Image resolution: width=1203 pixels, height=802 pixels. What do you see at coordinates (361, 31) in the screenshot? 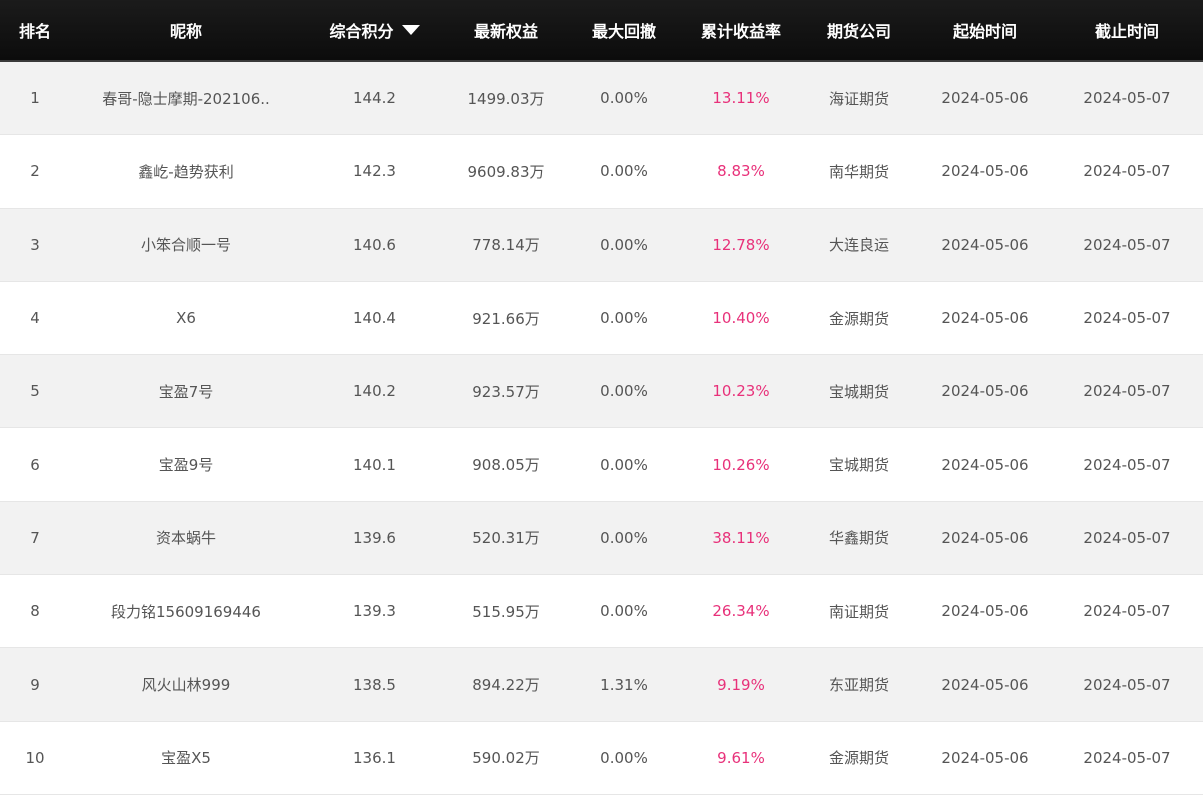
I see `header-score-label: 综合积分` at bounding box center [361, 31].